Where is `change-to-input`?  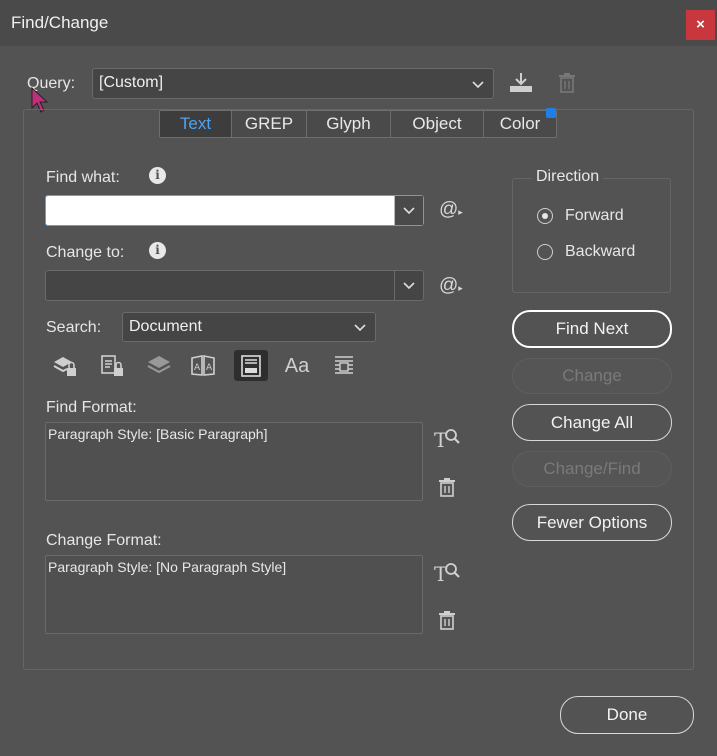 change-to-input is located at coordinates (234, 285).